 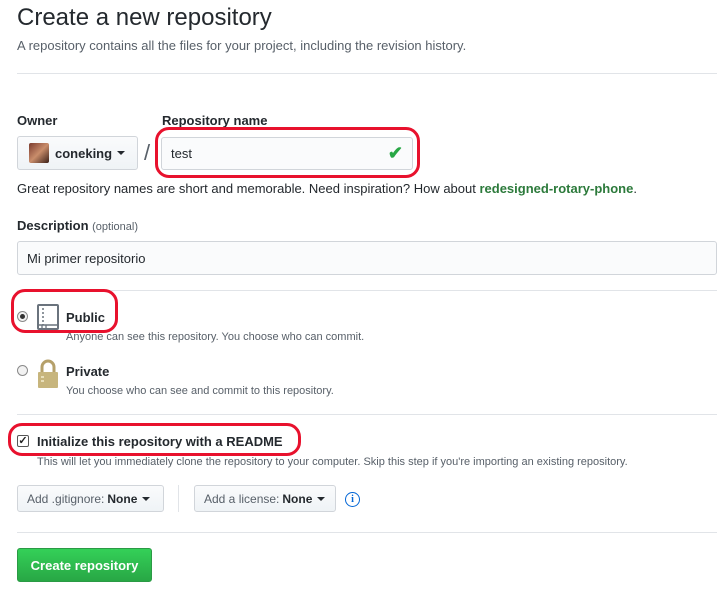 What do you see at coordinates (48, 374) in the screenshot?
I see `lock-icon` at bounding box center [48, 374].